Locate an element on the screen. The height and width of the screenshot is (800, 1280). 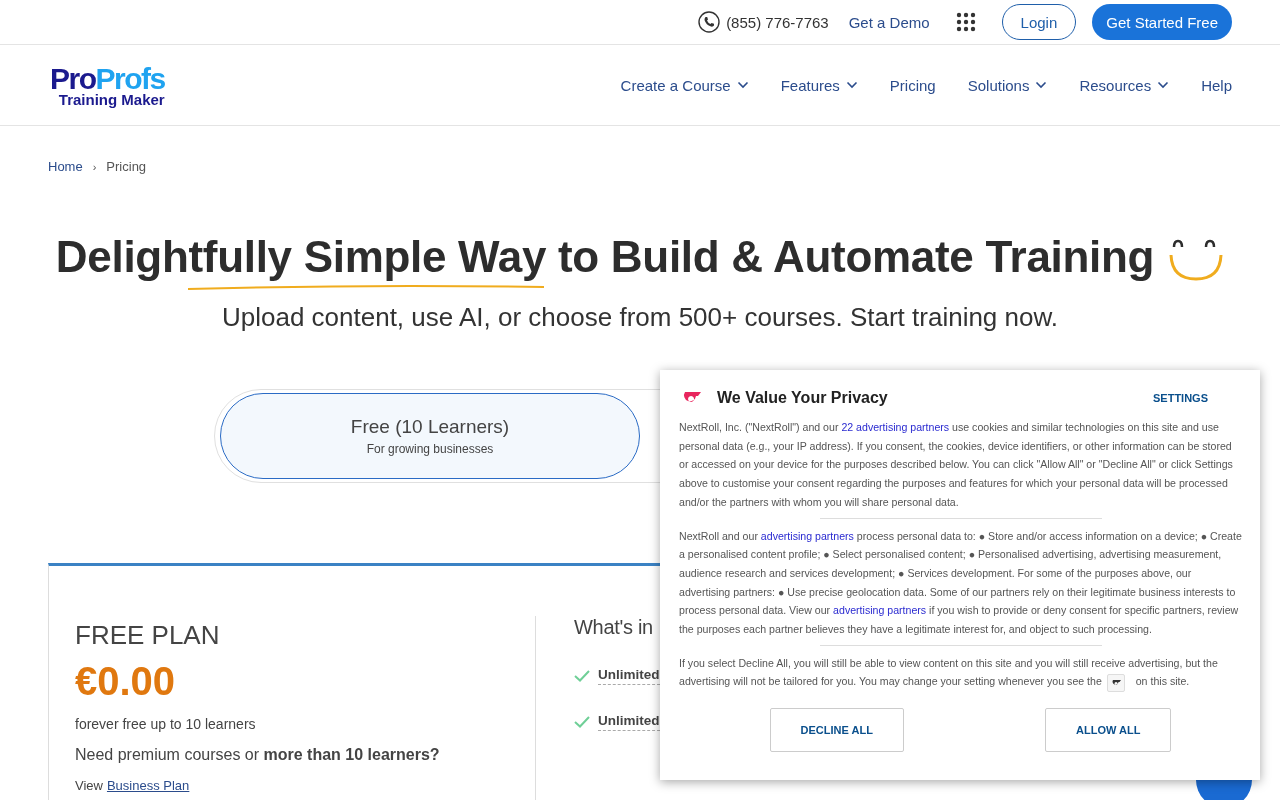
plan-price: €0.00 is located at coordinates (126, 681).